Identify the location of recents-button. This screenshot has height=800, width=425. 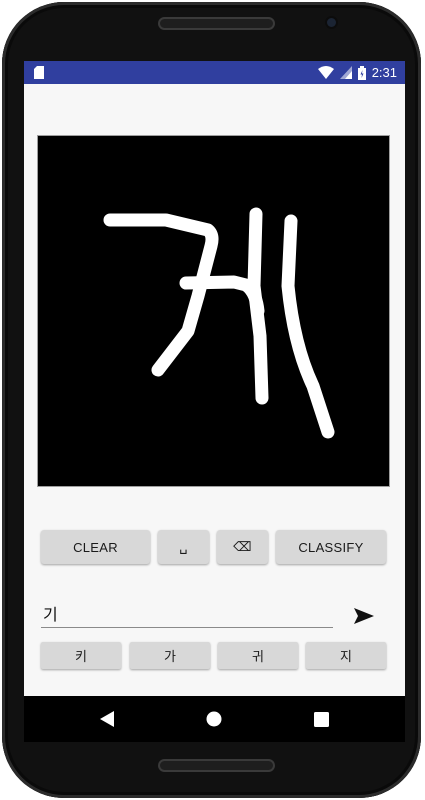
(321, 719).